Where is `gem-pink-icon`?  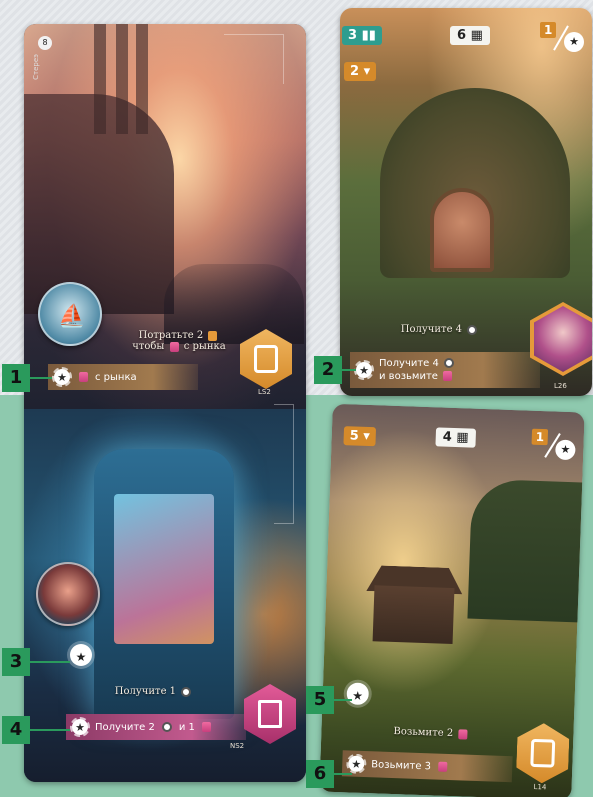 gem-pink-icon is located at coordinates (206, 727).